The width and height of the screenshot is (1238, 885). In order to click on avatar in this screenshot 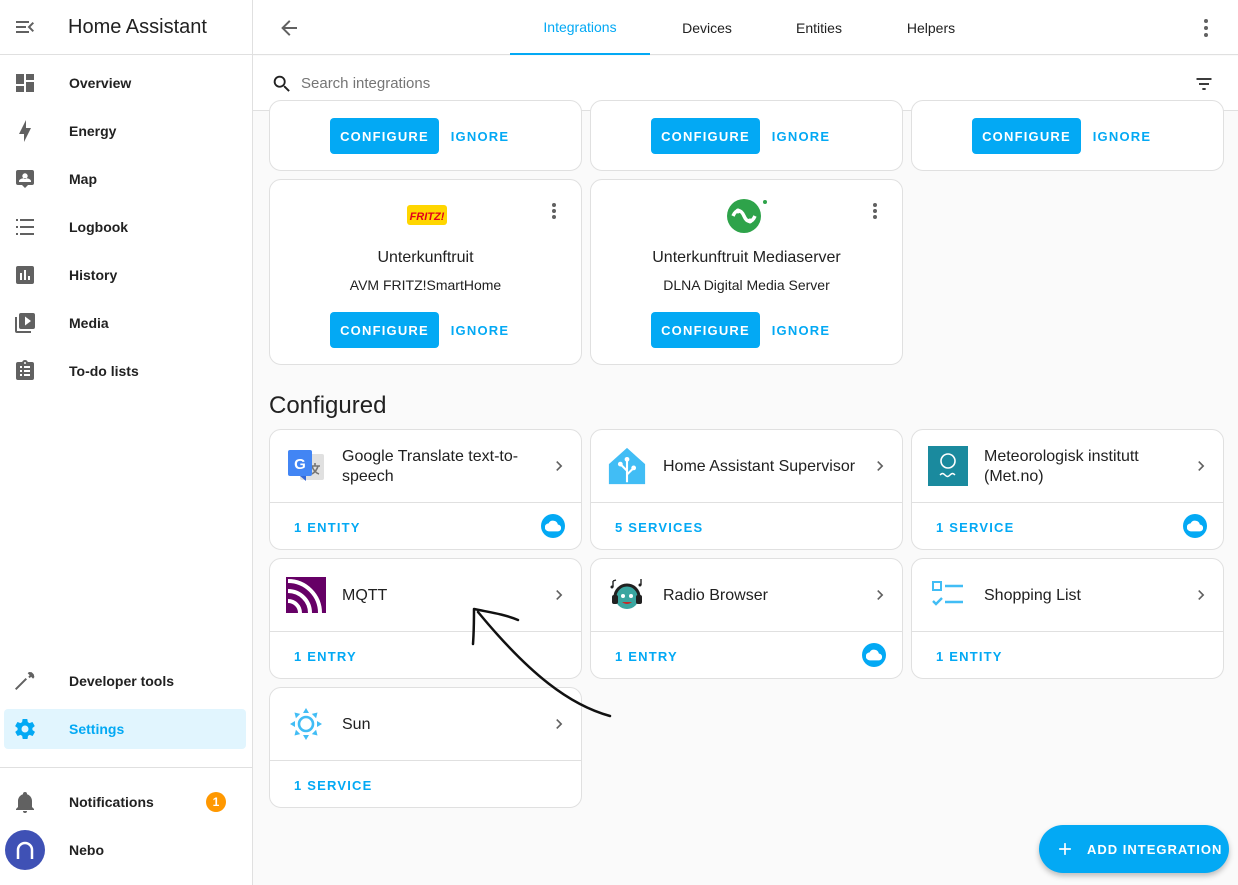, I will do `click(25, 850)`.